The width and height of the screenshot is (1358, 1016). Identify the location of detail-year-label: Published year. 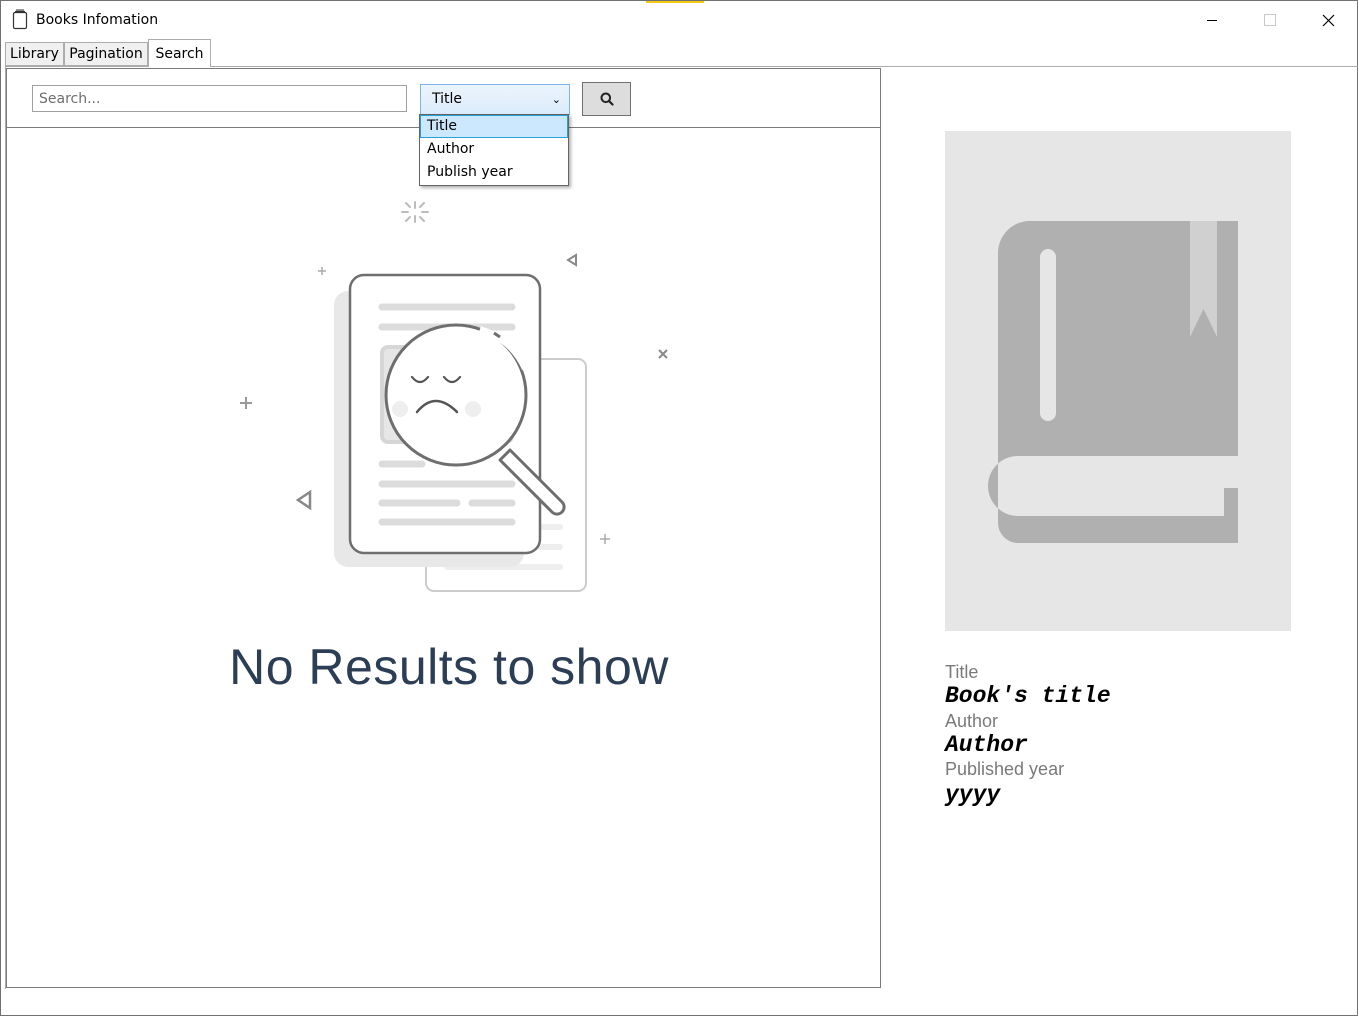
(1005, 769).